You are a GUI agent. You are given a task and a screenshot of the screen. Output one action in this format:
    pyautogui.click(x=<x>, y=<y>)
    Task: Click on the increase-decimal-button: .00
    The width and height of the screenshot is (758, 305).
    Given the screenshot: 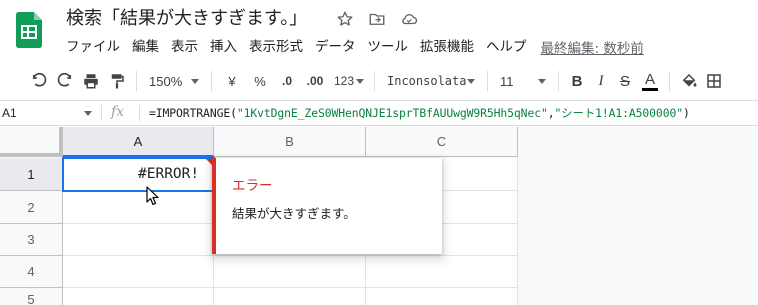 What is the action you would take?
    pyautogui.click(x=315, y=81)
    